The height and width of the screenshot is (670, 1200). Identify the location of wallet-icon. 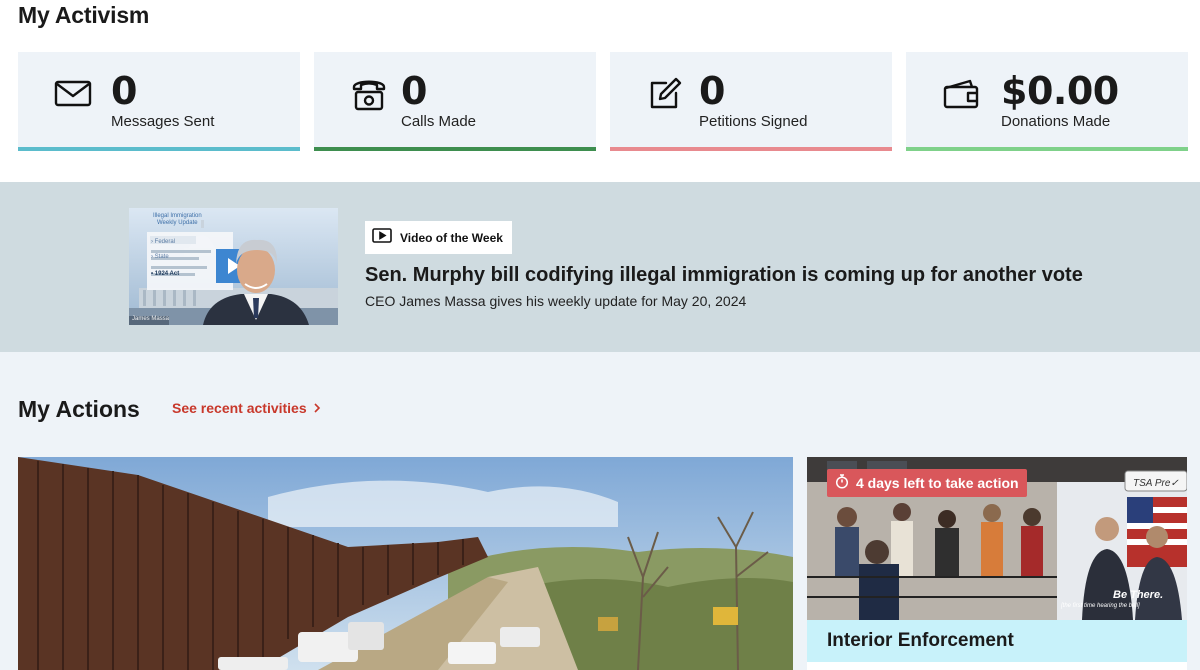
(961, 94).